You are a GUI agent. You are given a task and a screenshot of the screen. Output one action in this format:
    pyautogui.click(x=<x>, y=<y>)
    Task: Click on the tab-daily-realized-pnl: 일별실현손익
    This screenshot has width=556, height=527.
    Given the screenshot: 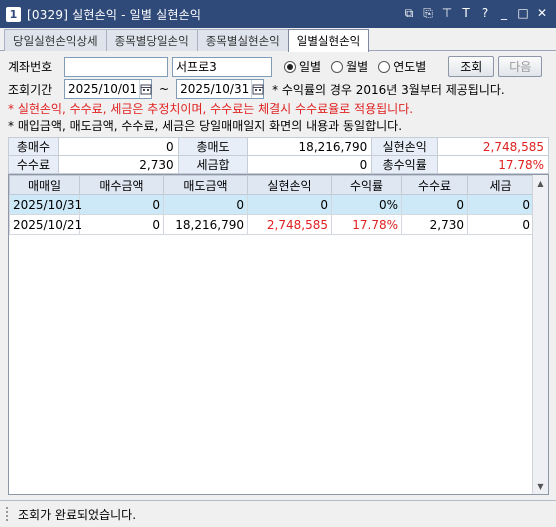 What is the action you would take?
    pyautogui.click(x=328, y=40)
    